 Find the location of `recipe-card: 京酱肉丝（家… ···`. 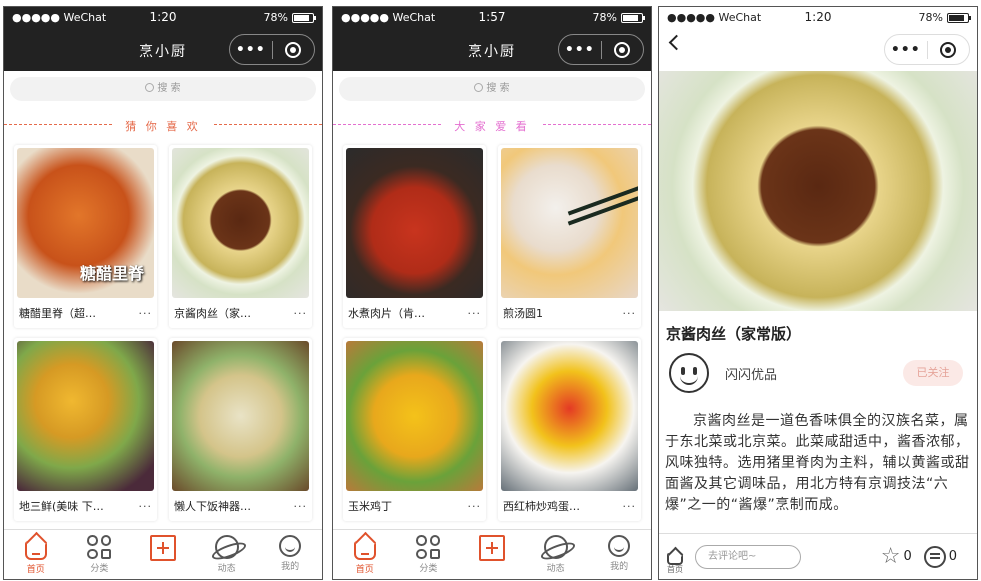

recipe-card: 京酱肉丝（家… ··· is located at coordinates (240, 236).